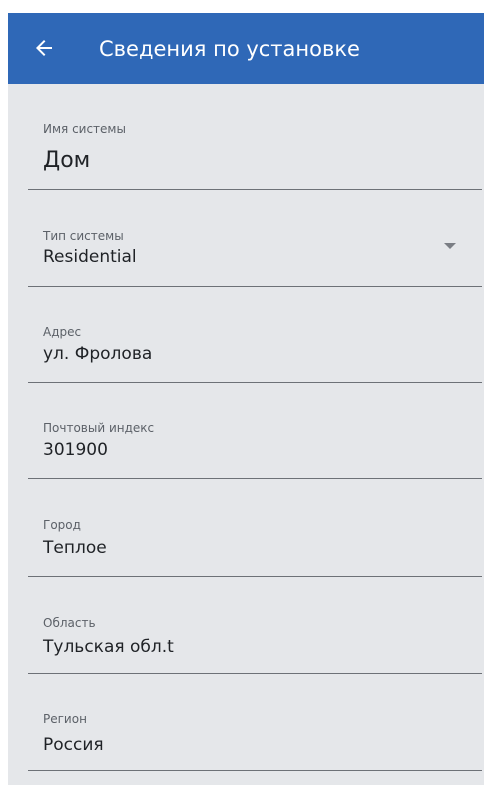 The height and width of the screenshot is (785, 491). I want to click on arrow-left-icon, so click(44, 48).